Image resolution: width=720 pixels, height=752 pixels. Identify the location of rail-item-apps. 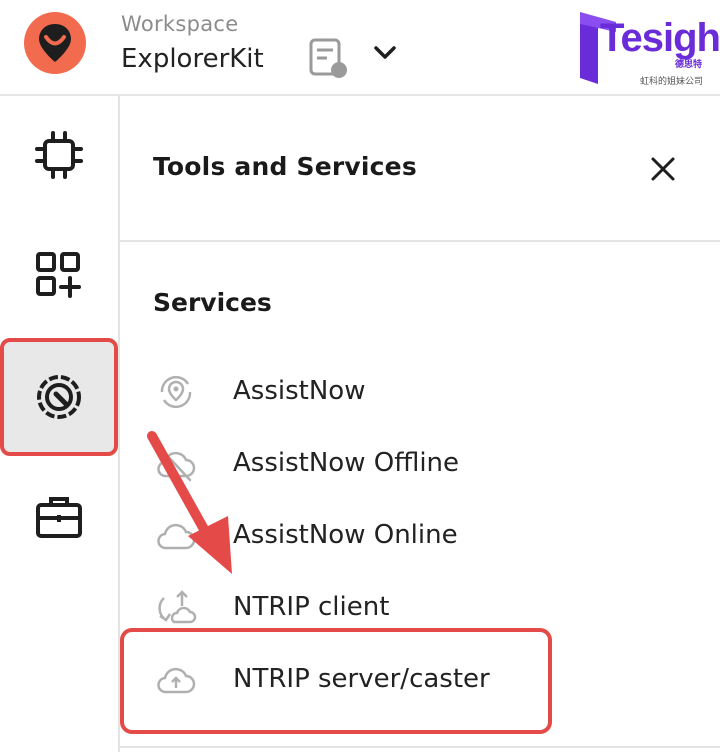
(59, 275).